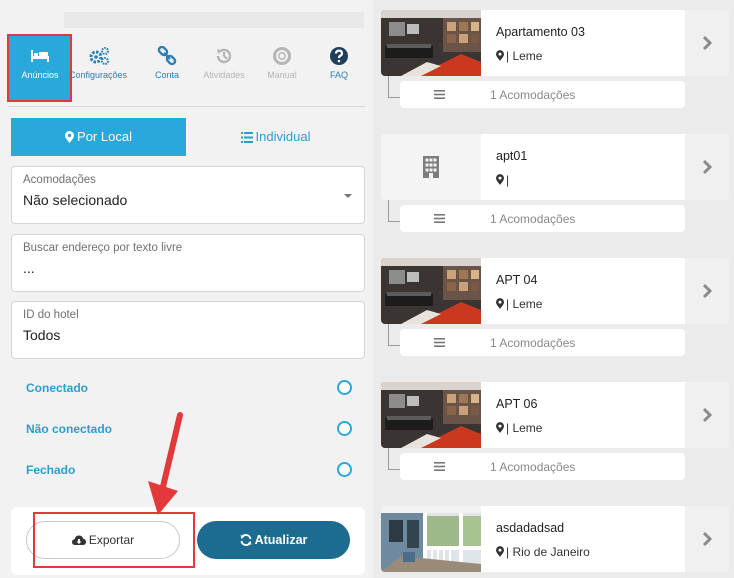 This screenshot has width=734, height=578. Describe the element at coordinates (245, 540) in the screenshot. I see `refresh-icon` at that location.